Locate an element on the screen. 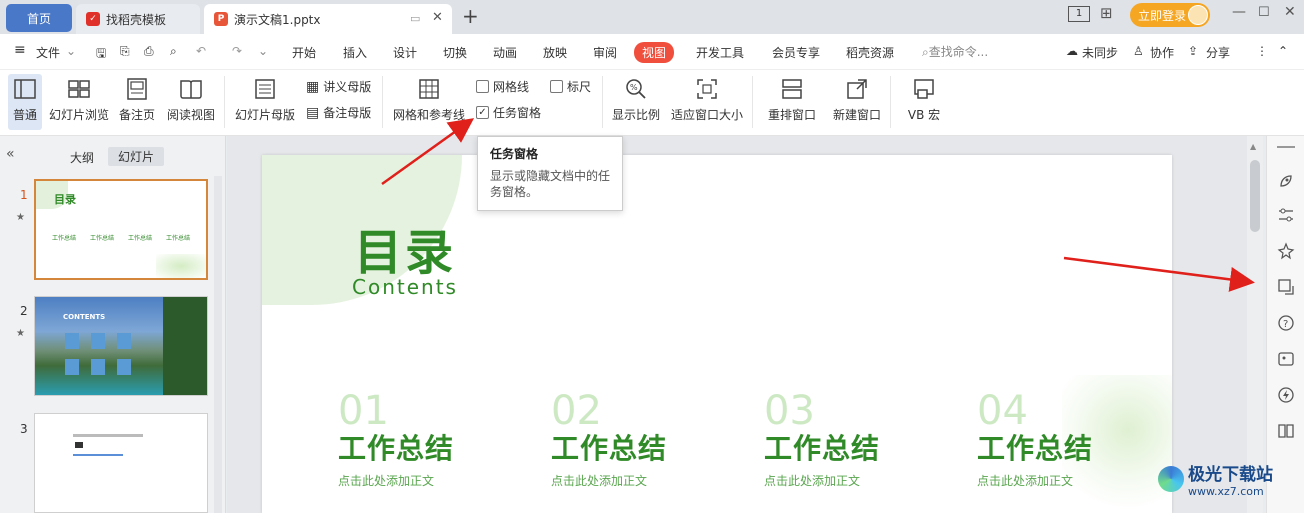  watermark-url: www.xz7.com is located at coordinates (1226, 491).